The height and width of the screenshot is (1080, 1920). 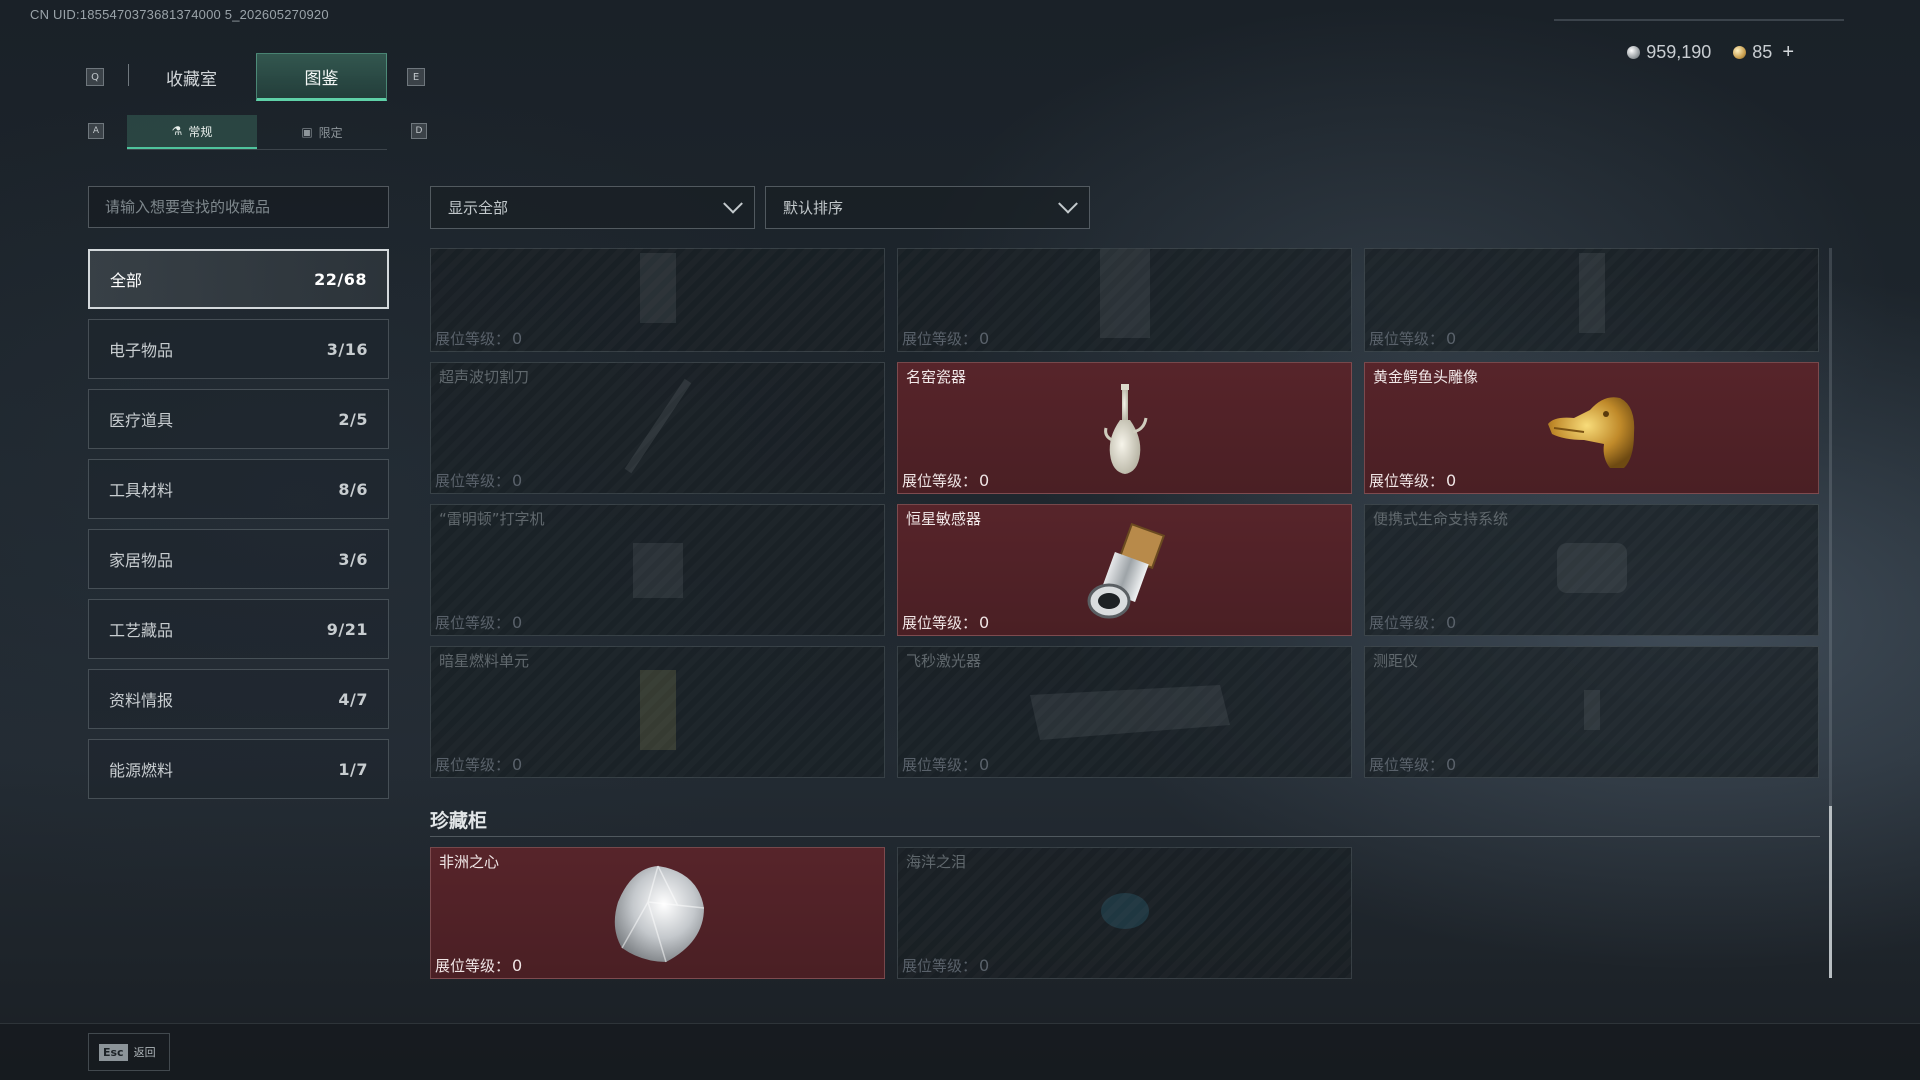 I want to click on category-household: 家居物品 3/6, so click(x=238, y=559).